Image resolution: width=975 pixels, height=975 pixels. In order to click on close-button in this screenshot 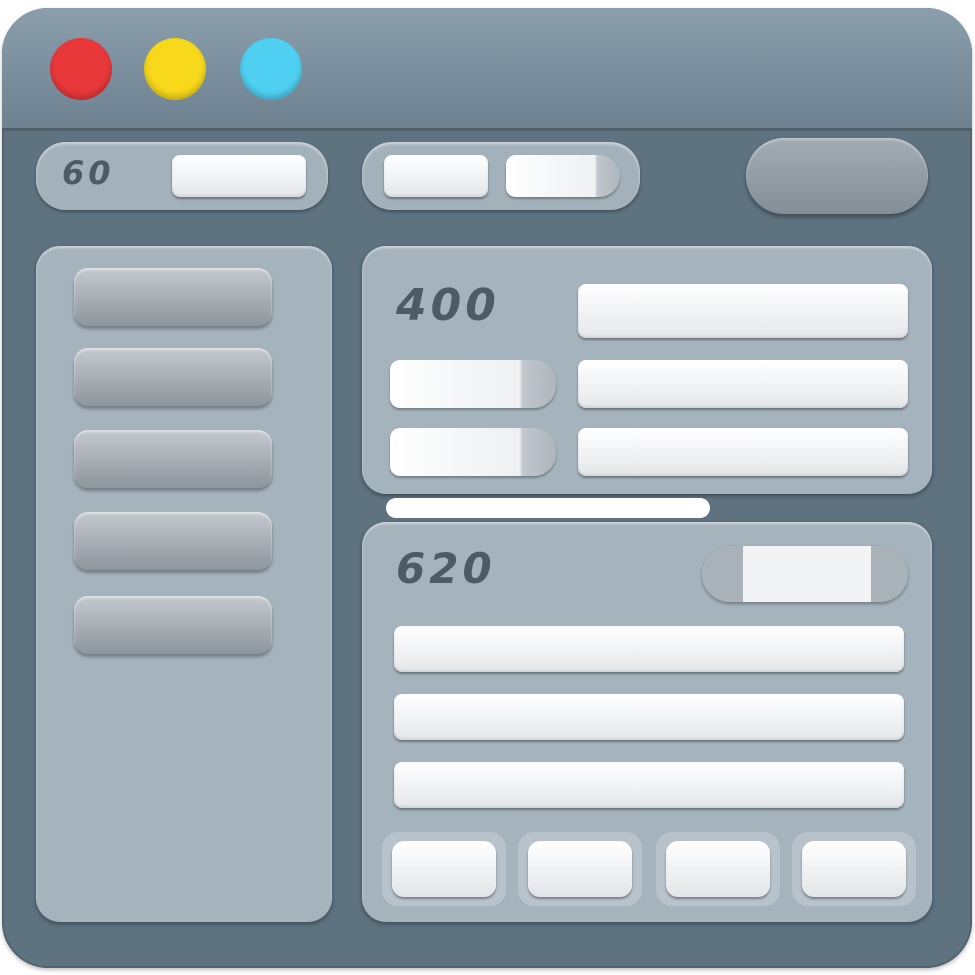, I will do `click(81, 69)`.